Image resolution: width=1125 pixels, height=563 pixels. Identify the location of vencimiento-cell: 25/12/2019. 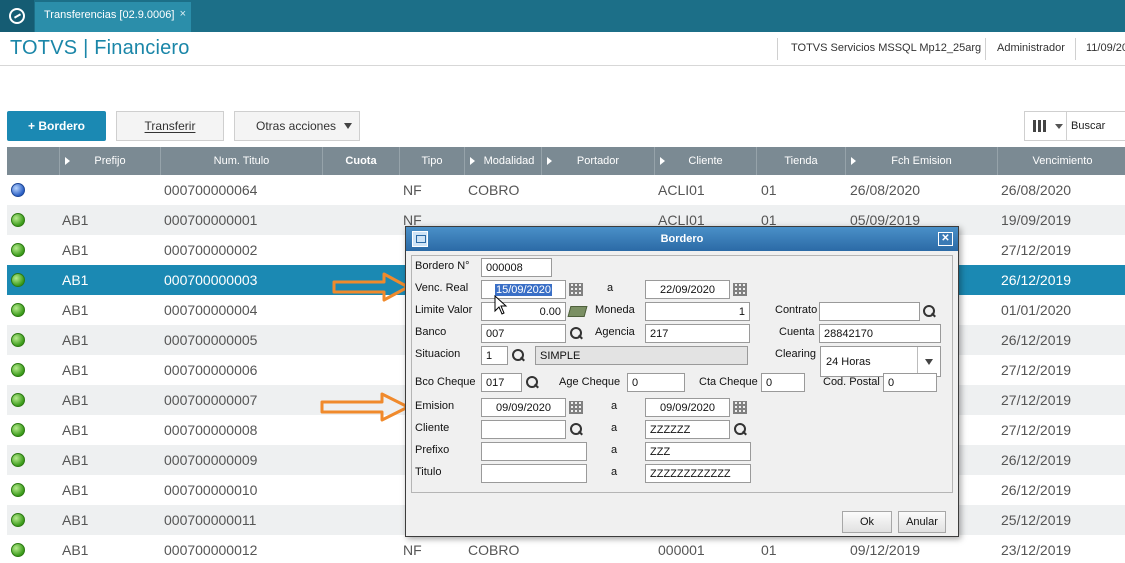
(1036, 520).